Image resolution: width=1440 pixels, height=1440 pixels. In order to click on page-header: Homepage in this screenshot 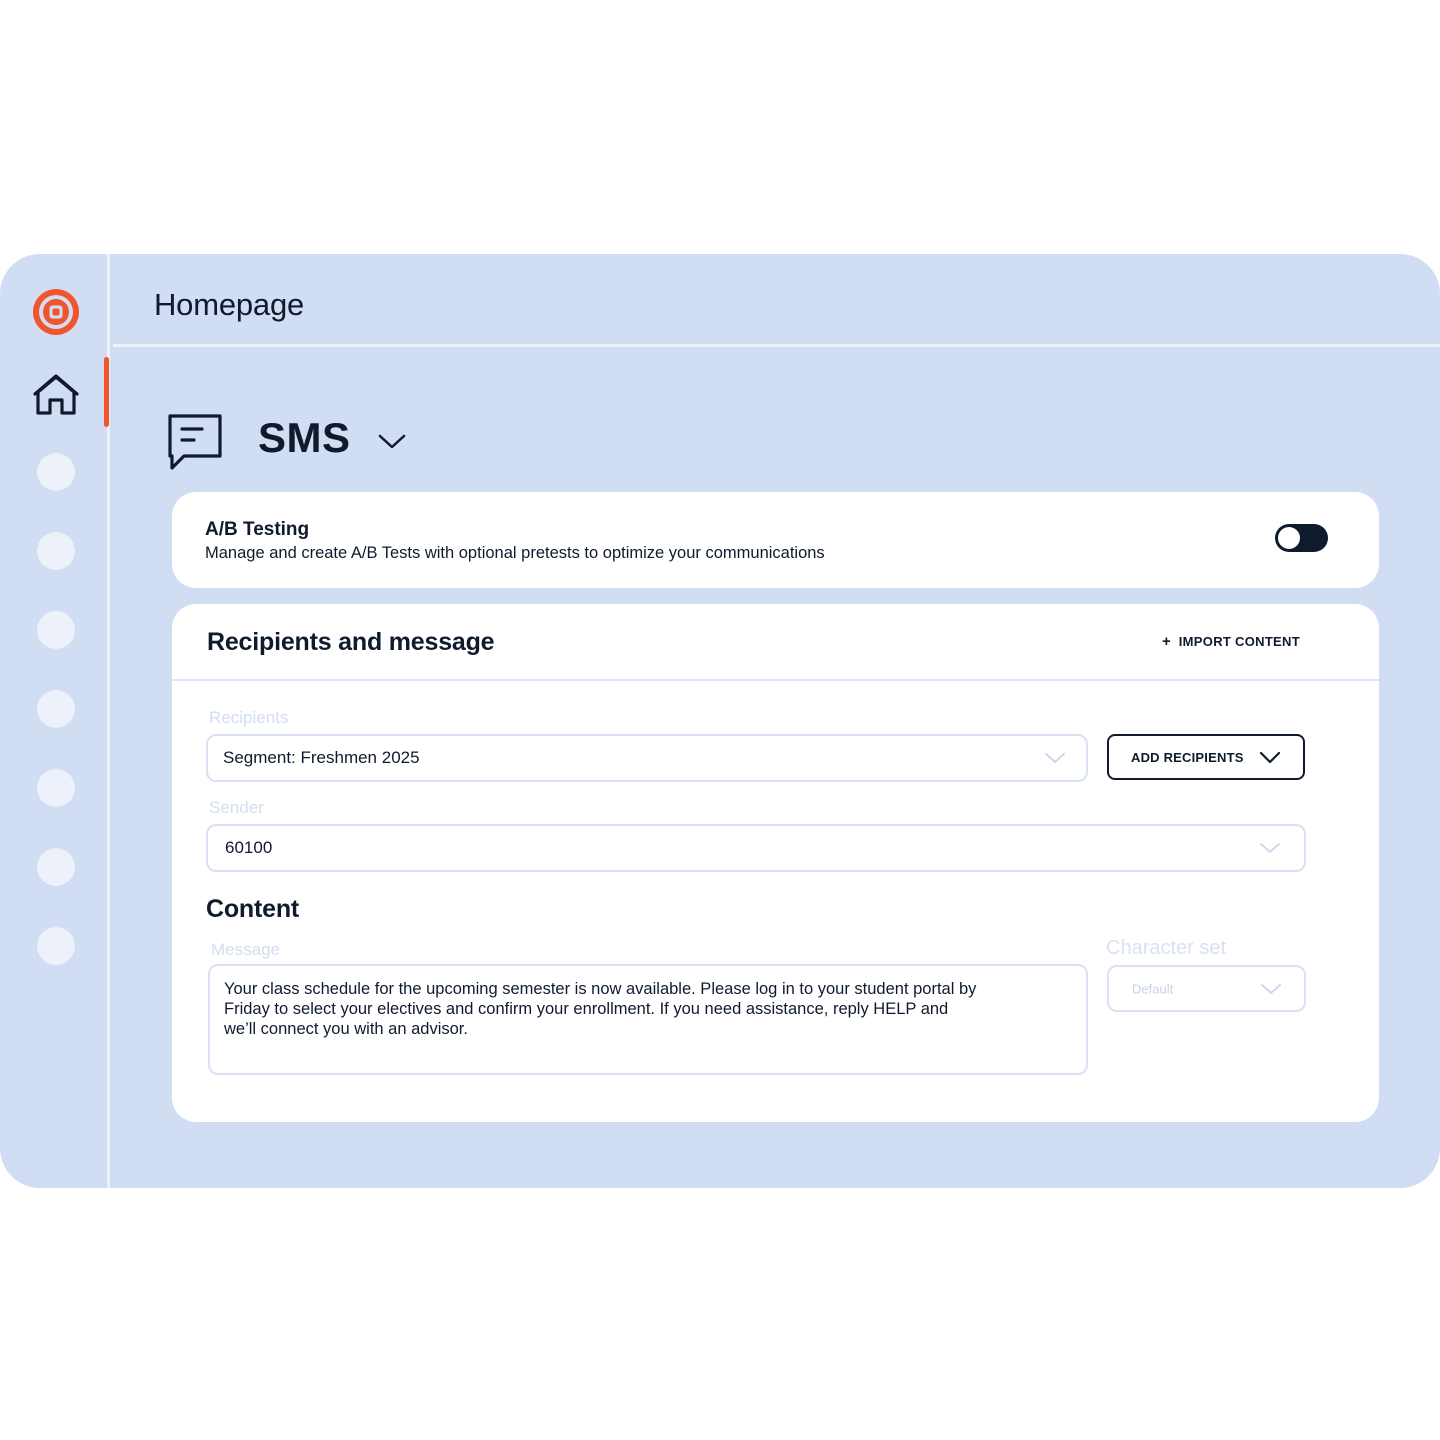, I will do `click(776, 300)`.